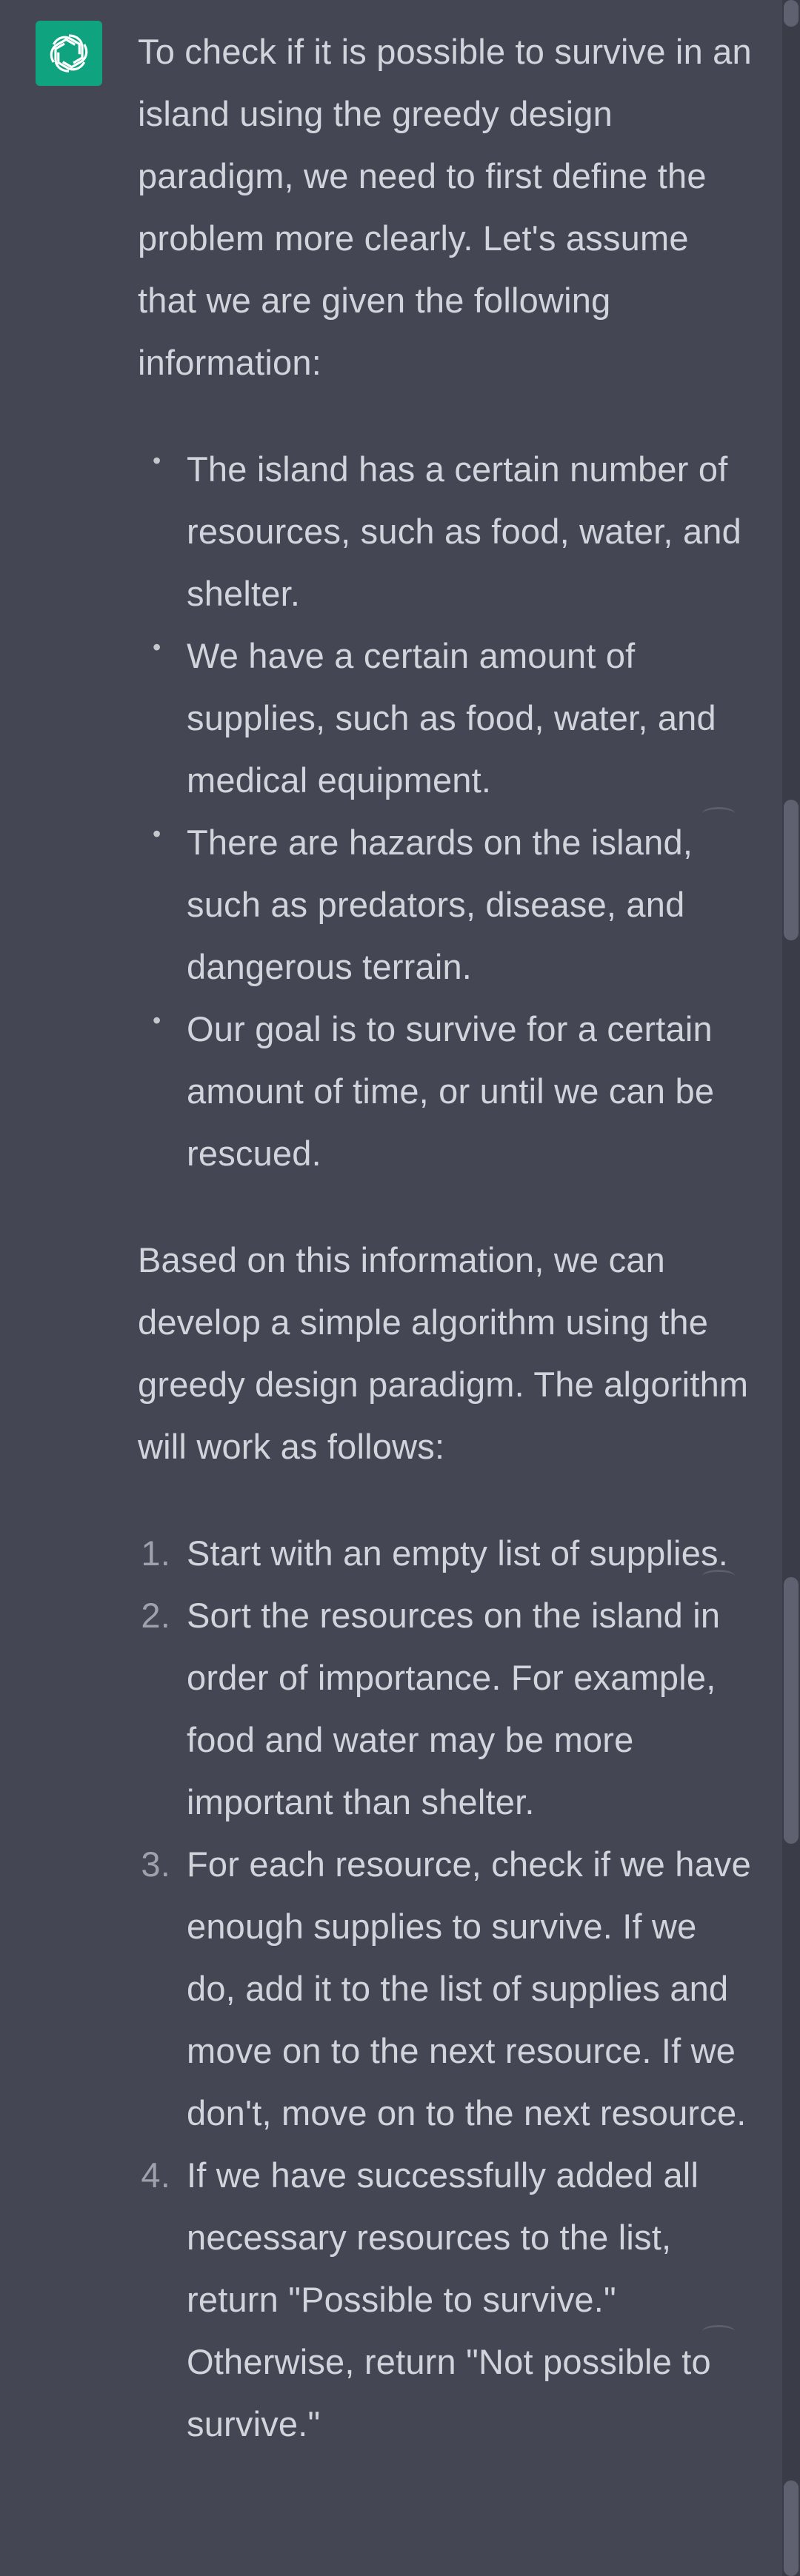 The height and width of the screenshot is (2576, 800). I want to click on assistant-avatar, so click(69, 54).